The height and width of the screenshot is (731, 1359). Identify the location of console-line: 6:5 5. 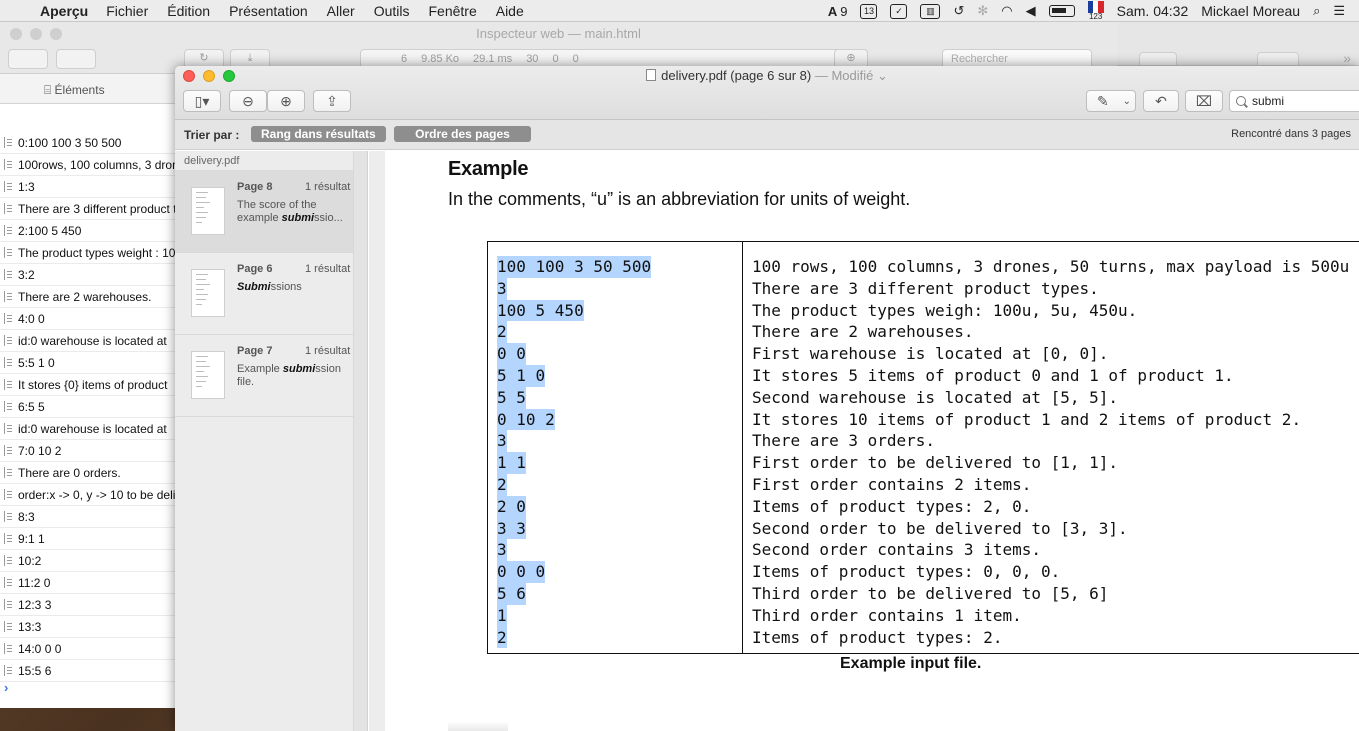
(90, 407).